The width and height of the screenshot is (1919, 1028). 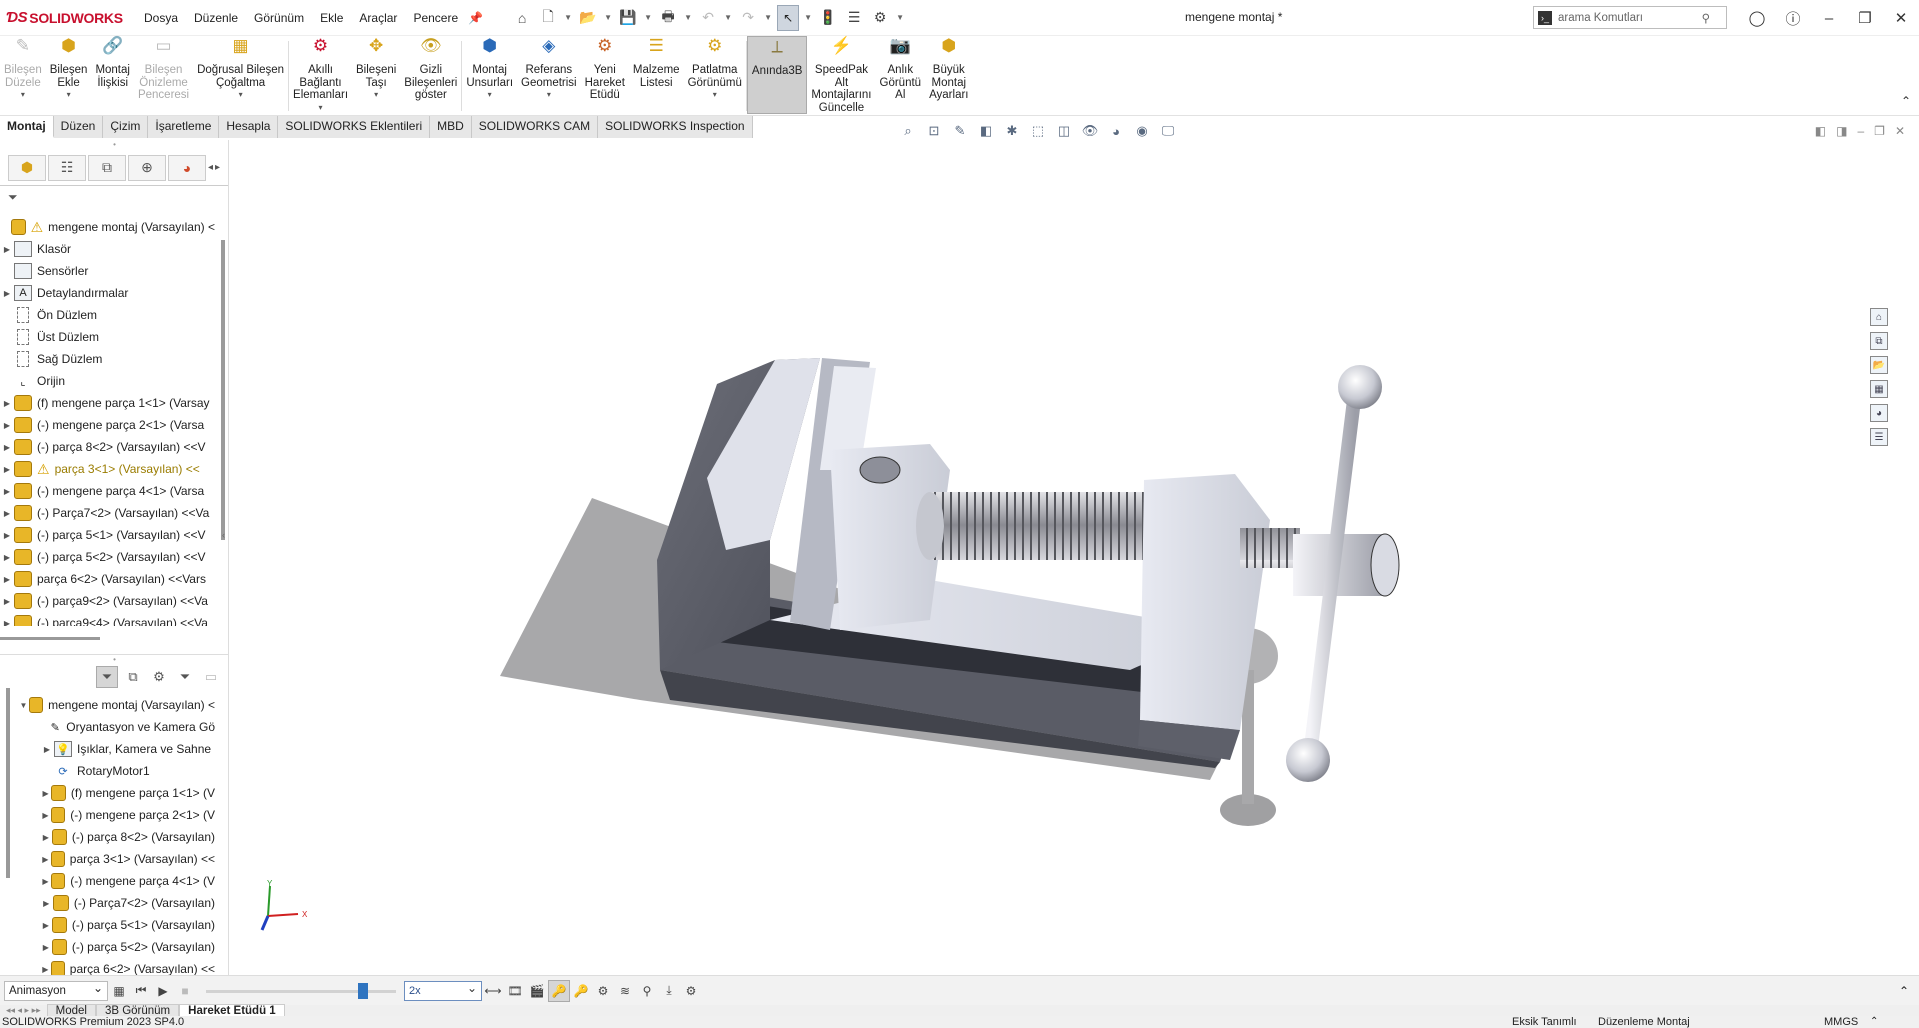 What do you see at coordinates (249, 127) in the screenshot?
I see `tab-hesapla: Hesapla` at bounding box center [249, 127].